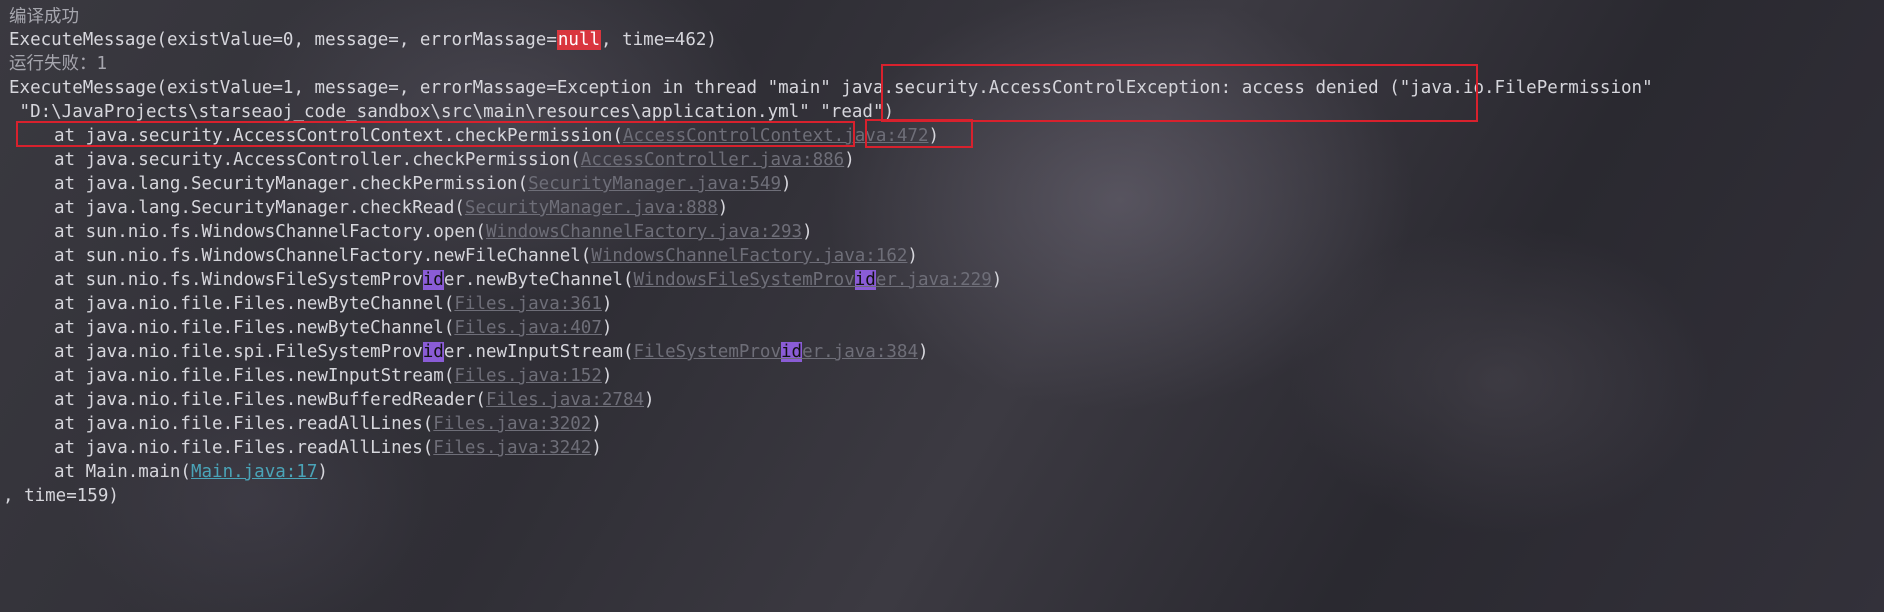  I want to click on source-link: Files.java:3242, so click(512, 448).